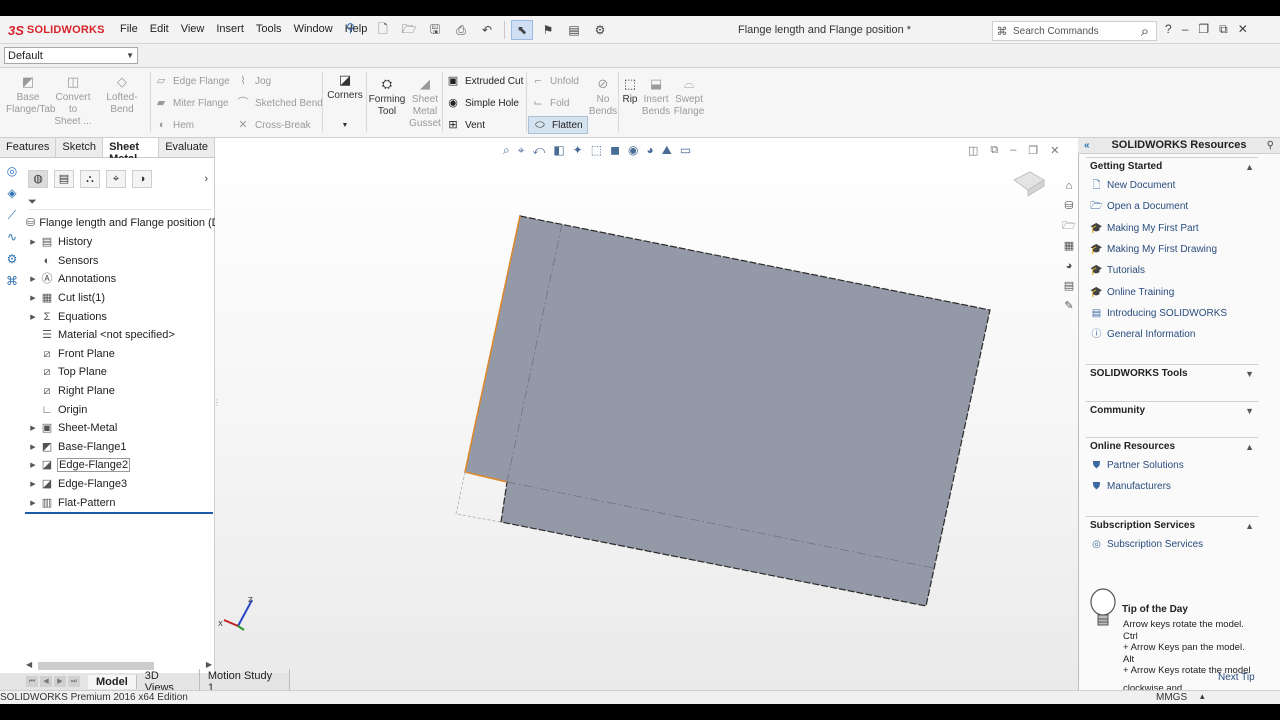 The height and width of the screenshot is (720, 1280). What do you see at coordinates (32, 681) in the screenshot?
I see `first-tab-icon: ⏮` at bounding box center [32, 681].